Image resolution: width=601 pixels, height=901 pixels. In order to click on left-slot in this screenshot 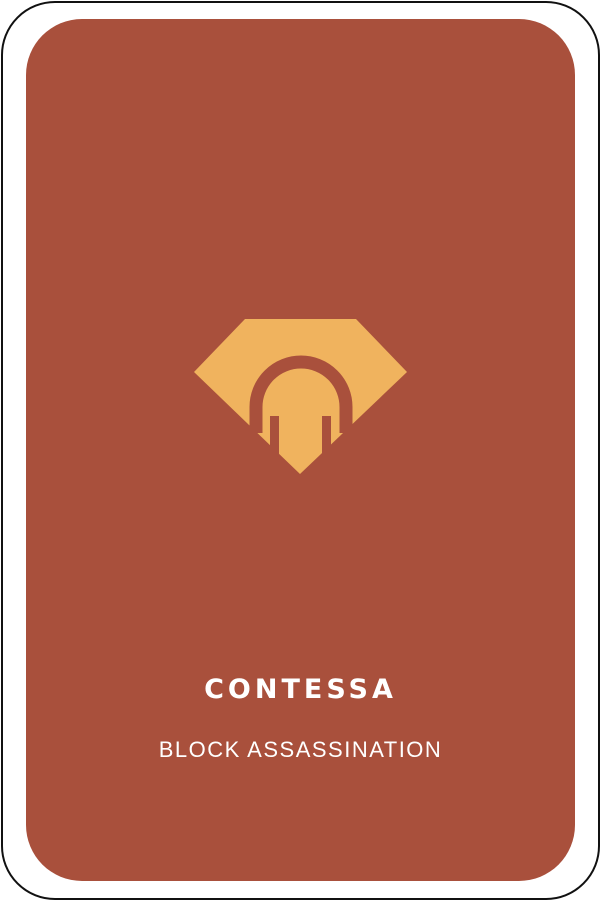, I will do `click(274, 437)`.